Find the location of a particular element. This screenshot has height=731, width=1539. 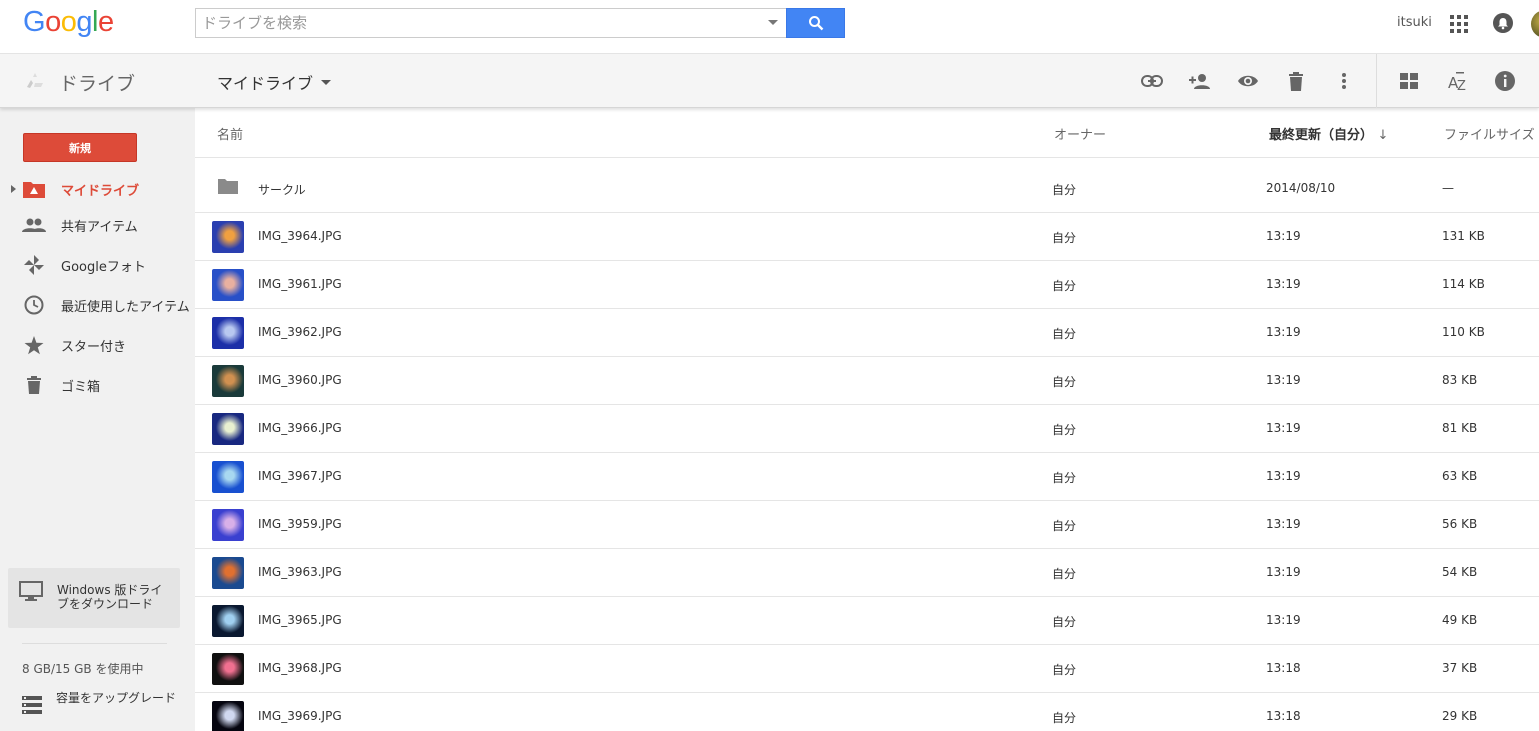

table-row: IMG_3968.JPG 自分 13:18 37 KB is located at coordinates (867, 669).